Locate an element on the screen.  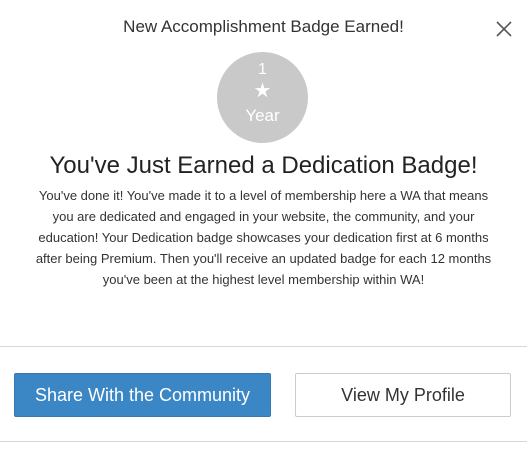
view-my-profile-button: View My Profile is located at coordinates (403, 395).